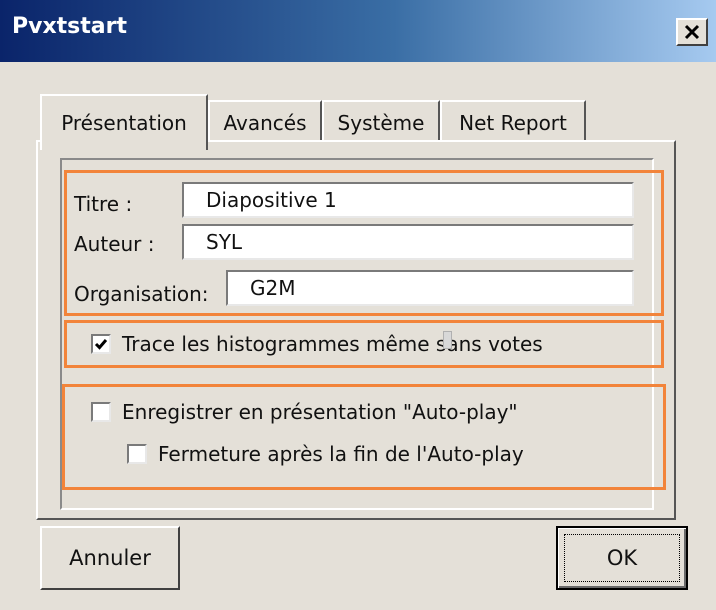  Describe the element at coordinates (332, 344) in the screenshot. I see `histogrammes-label: Trace les histogrammes même sans votes` at that location.